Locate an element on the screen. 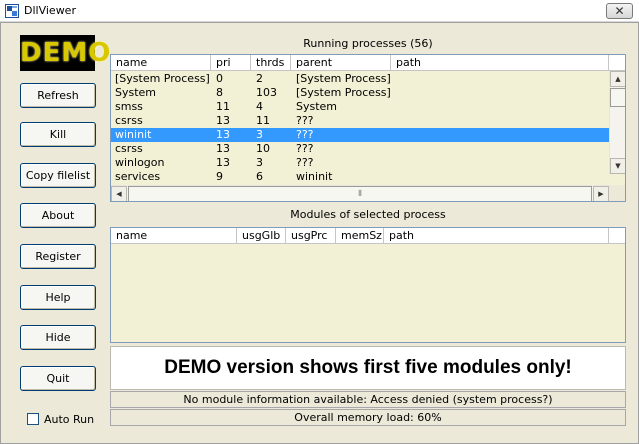 The image size is (639, 444). column-header-usgprc: usgPrc is located at coordinates (311, 236).